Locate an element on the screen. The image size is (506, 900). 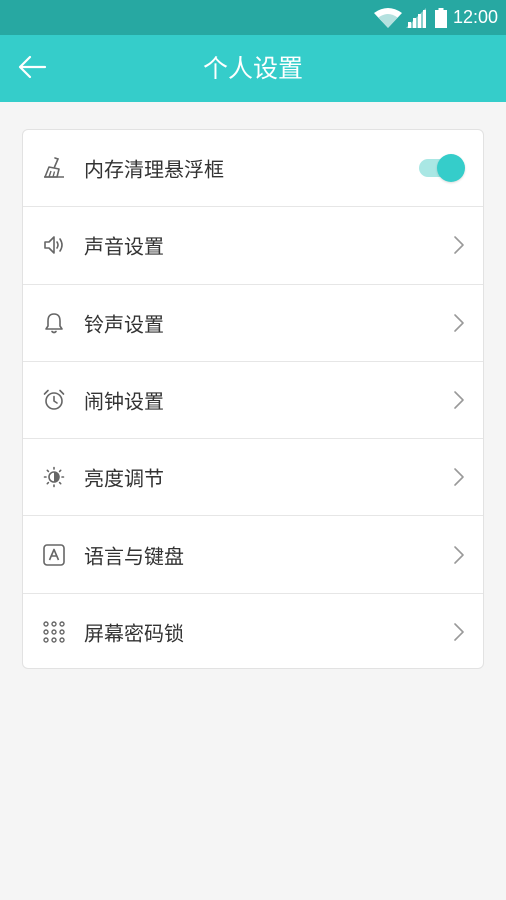
speaker-icon is located at coordinates (54, 245).